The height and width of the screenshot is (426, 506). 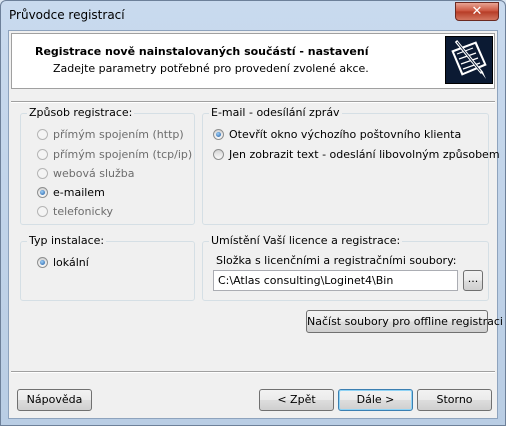 What do you see at coordinates (218, 134) in the screenshot?
I see `radio-open-mail-client-indicator` at bounding box center [218, 134].